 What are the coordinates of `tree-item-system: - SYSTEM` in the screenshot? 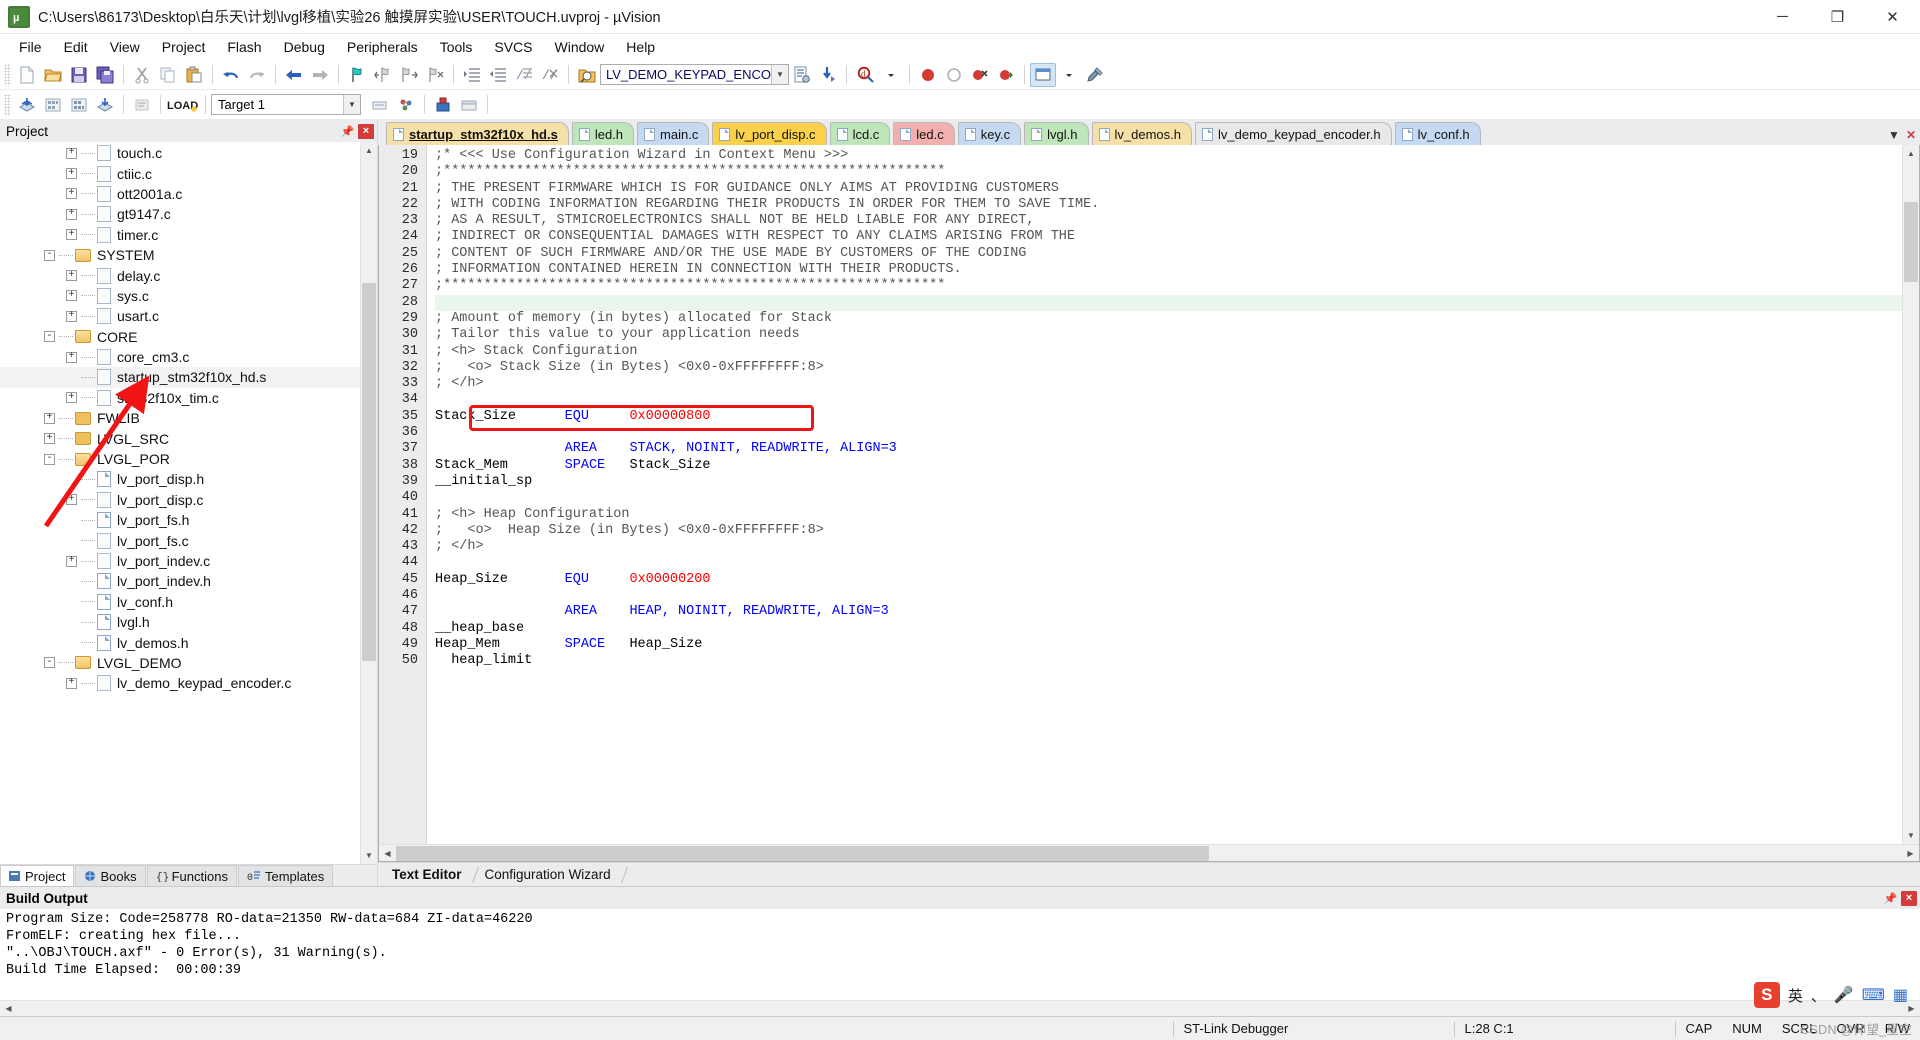 It's located at (180, 255).